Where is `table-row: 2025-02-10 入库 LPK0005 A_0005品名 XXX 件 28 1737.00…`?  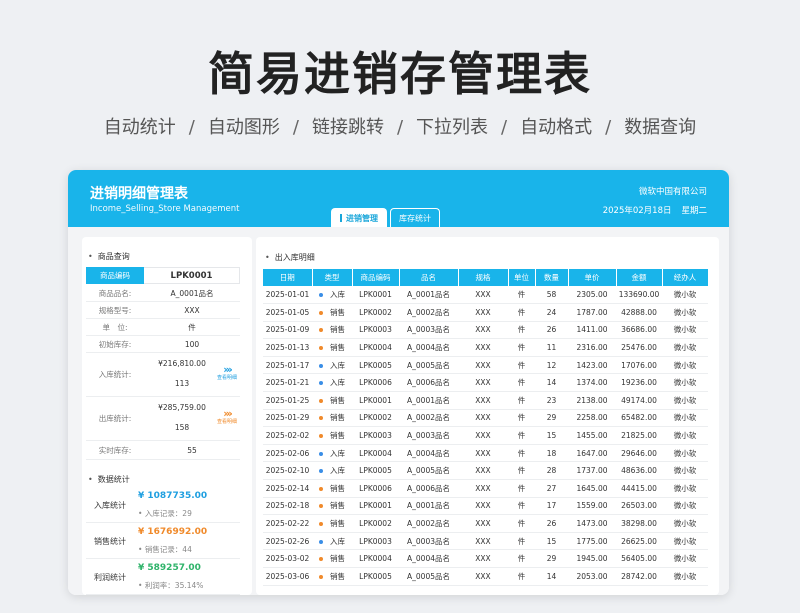 table-row: 2025-02-10 入库 LPK0005 A_0005品名 XXX 件 28 1737.00… is located at coordinates (485, 471).